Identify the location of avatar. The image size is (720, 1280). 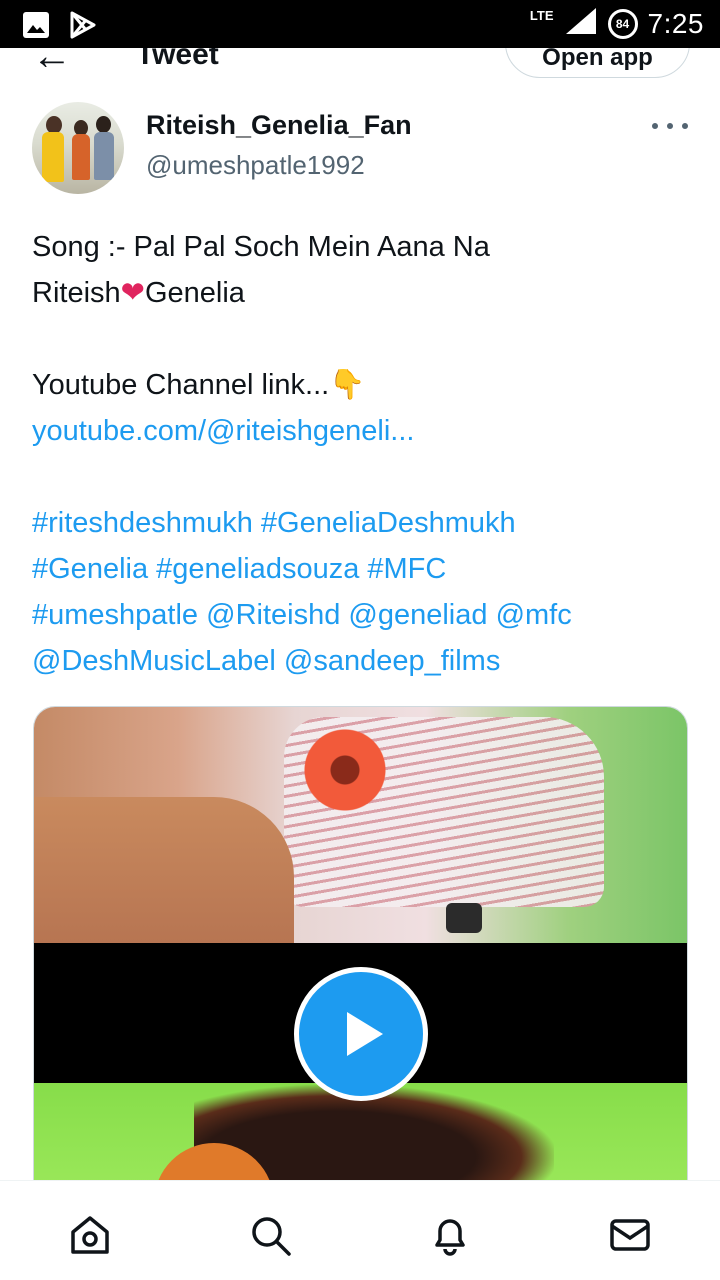
(78, 148).